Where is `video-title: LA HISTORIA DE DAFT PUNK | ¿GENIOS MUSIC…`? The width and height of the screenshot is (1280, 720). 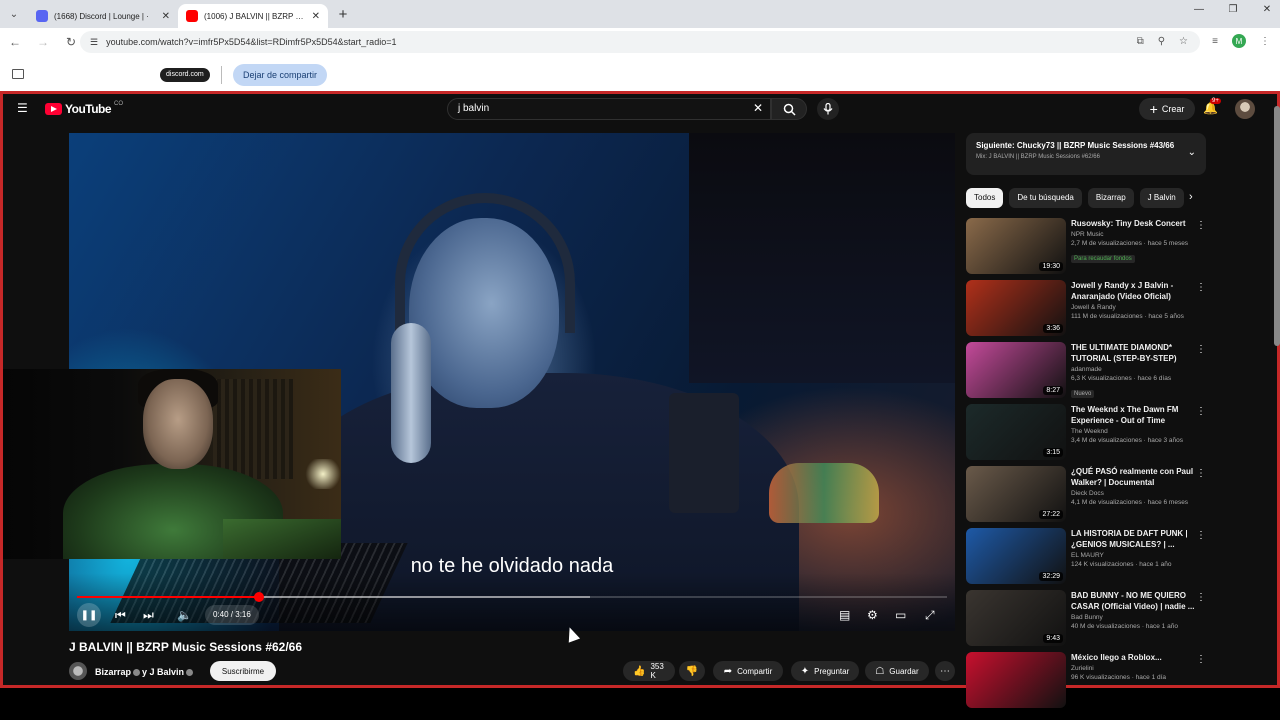 video-title: LA HISTORIA DE DAFT PUNK | ¿GENIOS MUSIC… is located at coordinates (1133, 539).